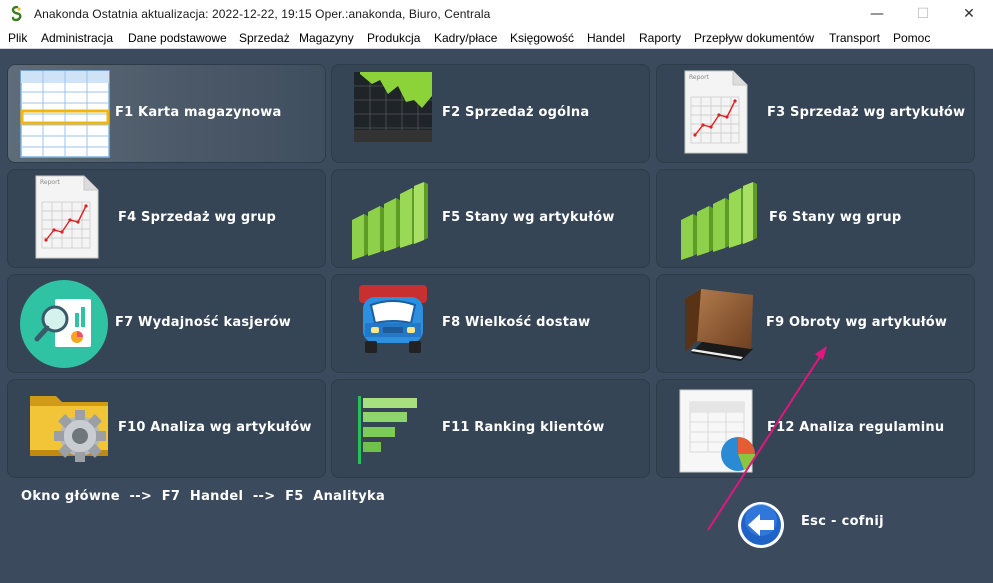  What do you see at coordinates (215, 427) in the screenshot?
I see `tile-label: F10 Analiza wg artykułów` at bounding box center [215, 427].